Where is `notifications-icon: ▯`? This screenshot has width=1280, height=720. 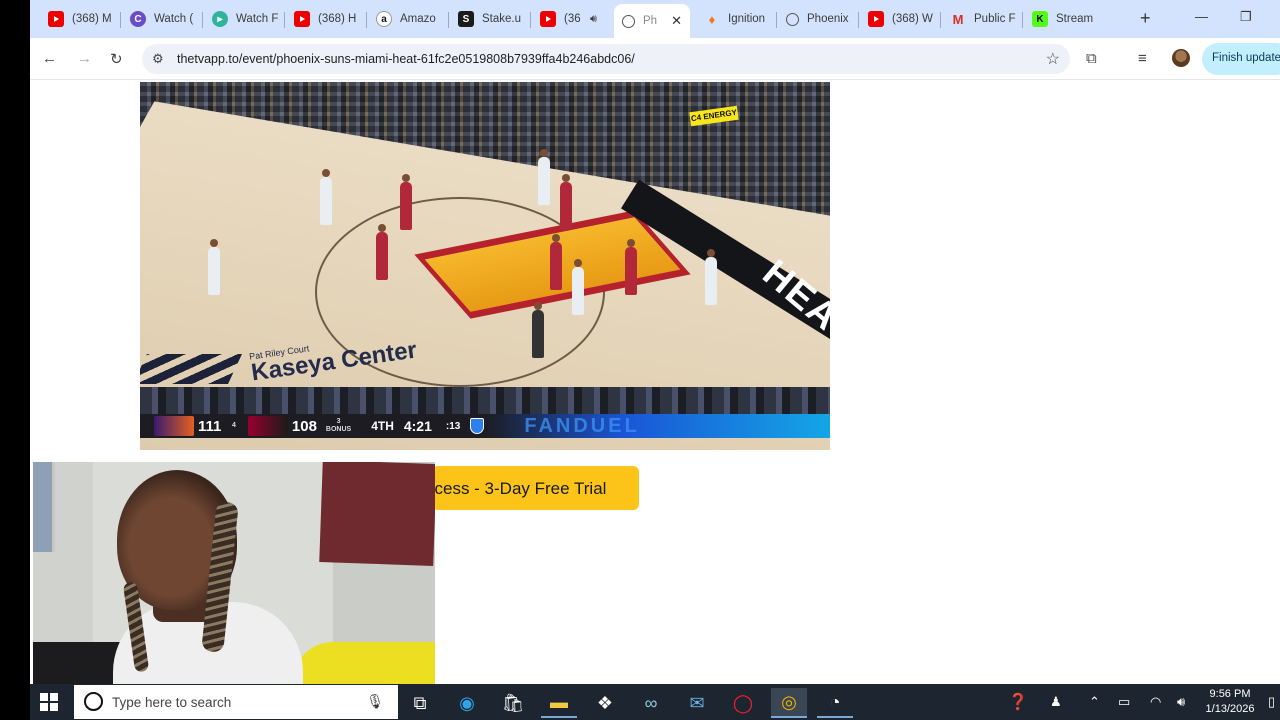 notifications-icon: ▯ is located at coordinates (1271, 702).